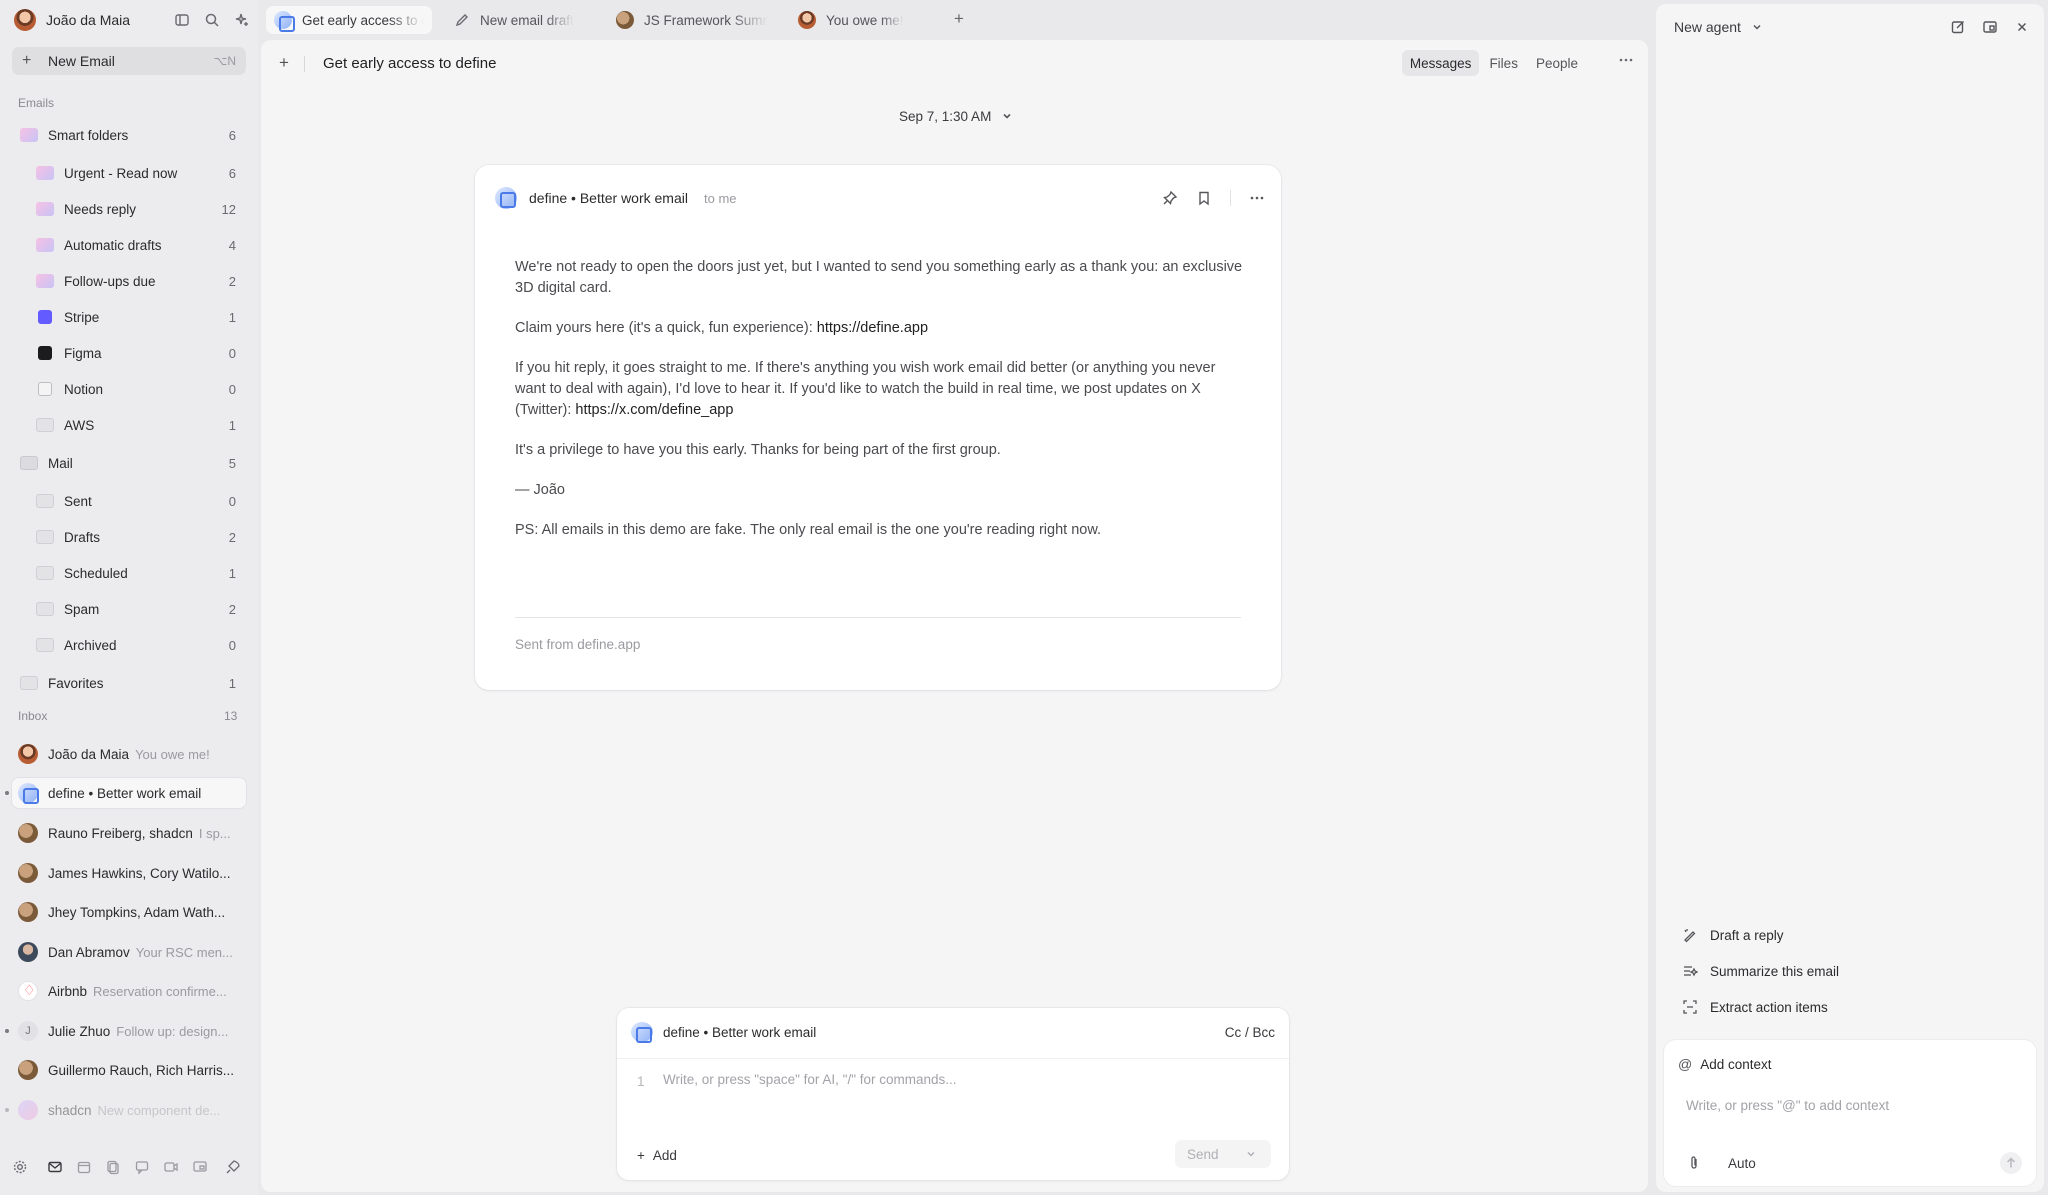 The image size is (2048, 1195). What do you see at coordinates (1557, 63) in the screenshot?
I see `tab-people: People` at bounding box center [1557, 63].